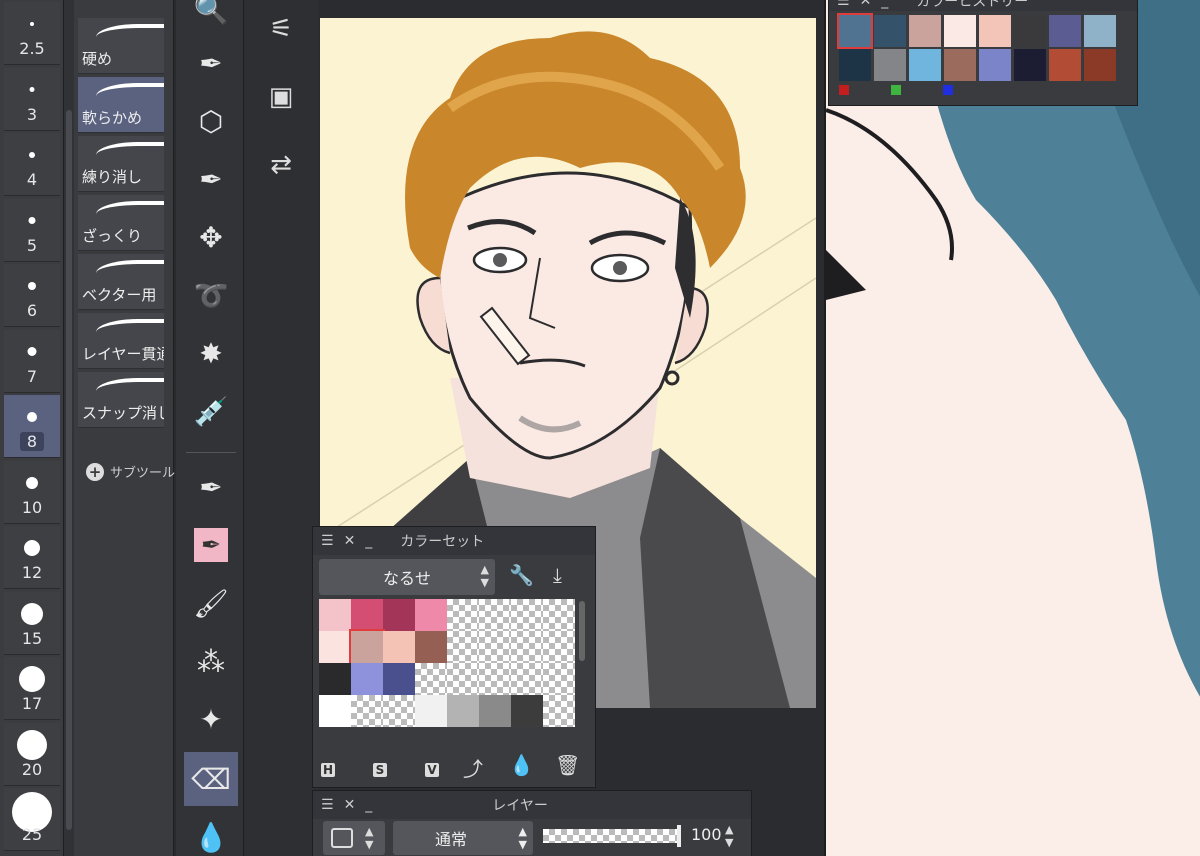 This screenshot has width=1200, height=856. Describe the element at coordinates (32, 819) in the screenshot. I see `brush-size-25: 25` at that location.